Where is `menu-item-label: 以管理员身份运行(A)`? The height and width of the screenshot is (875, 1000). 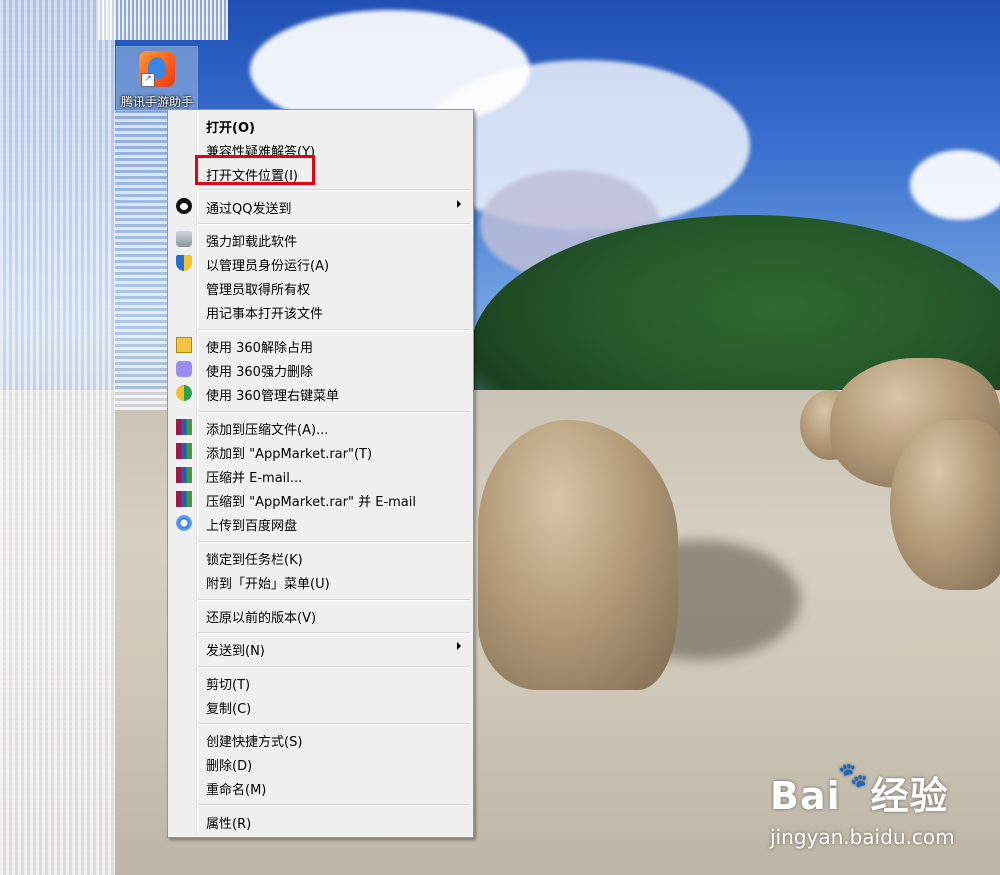
menu-item-label: 以管理员身份运行(A) is located at coordinates (268, 266).